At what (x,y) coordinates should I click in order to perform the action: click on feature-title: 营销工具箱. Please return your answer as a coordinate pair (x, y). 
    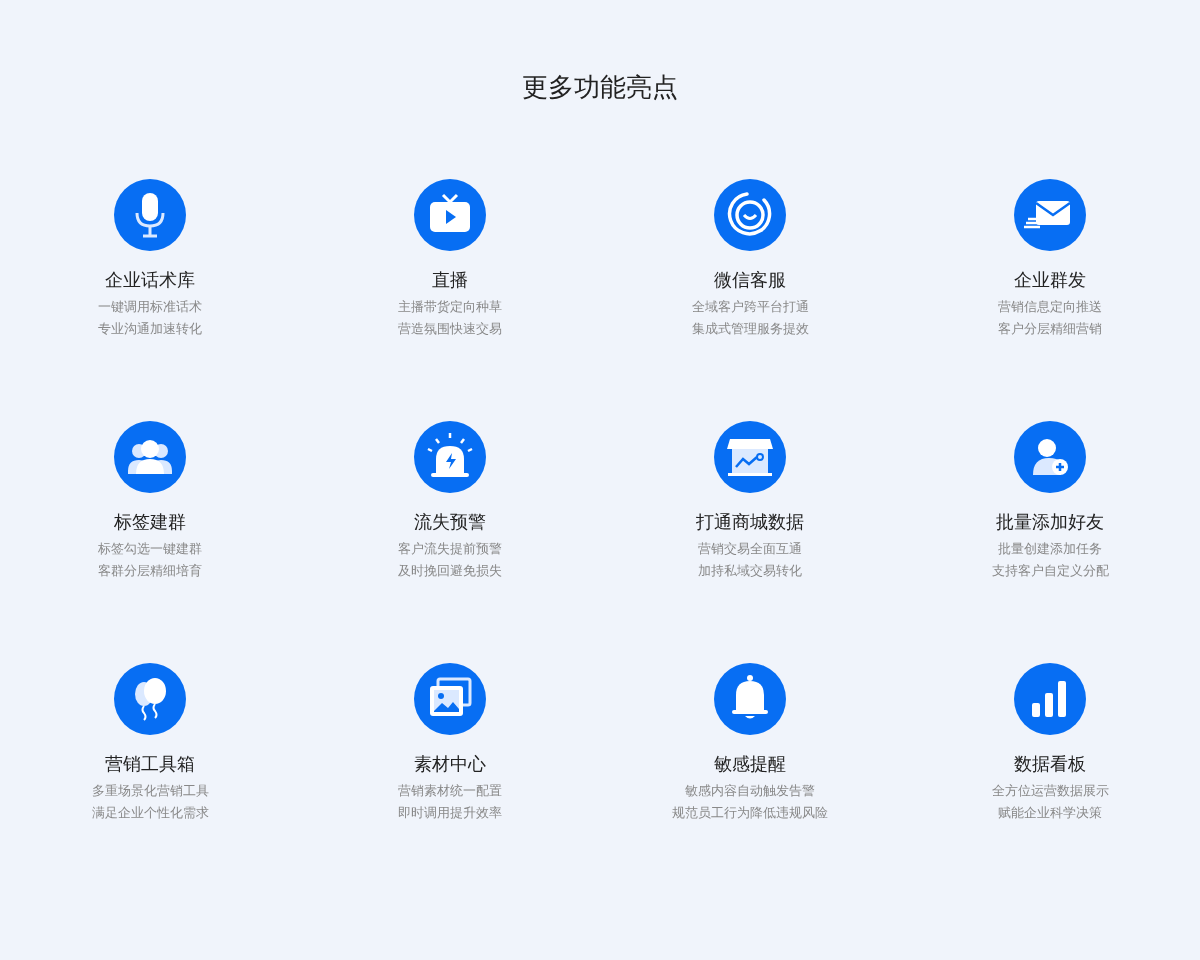
    Looking at the image, I should click on (150, 764).